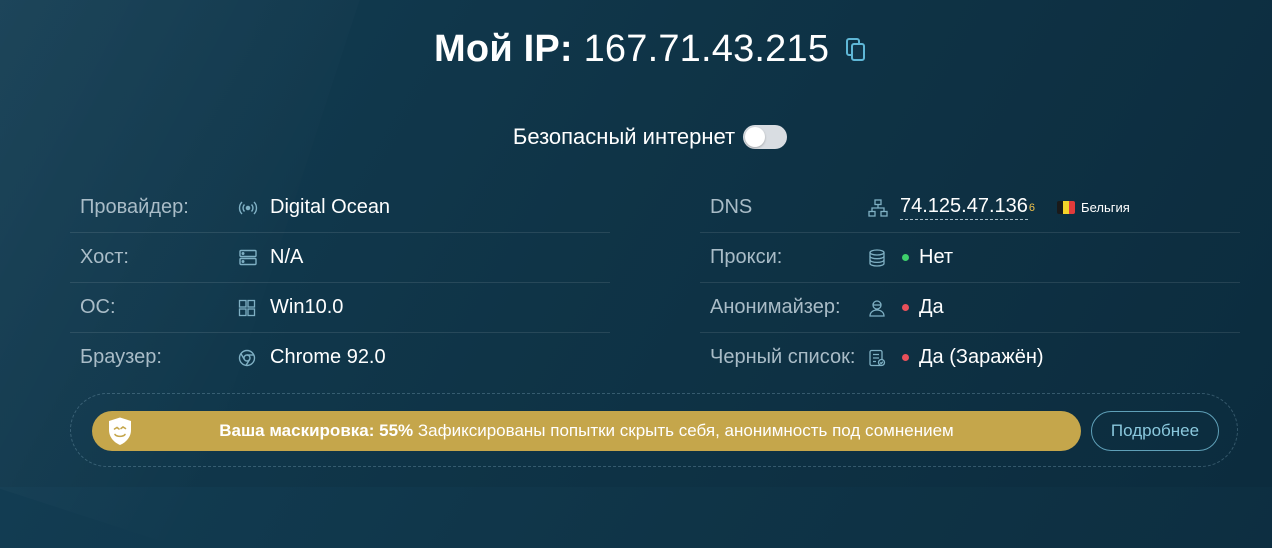 This screenshot has height=548, width=1272. Describe the element at coordinates (254, 258) in the screenshot. I see `server-icon` at that location.